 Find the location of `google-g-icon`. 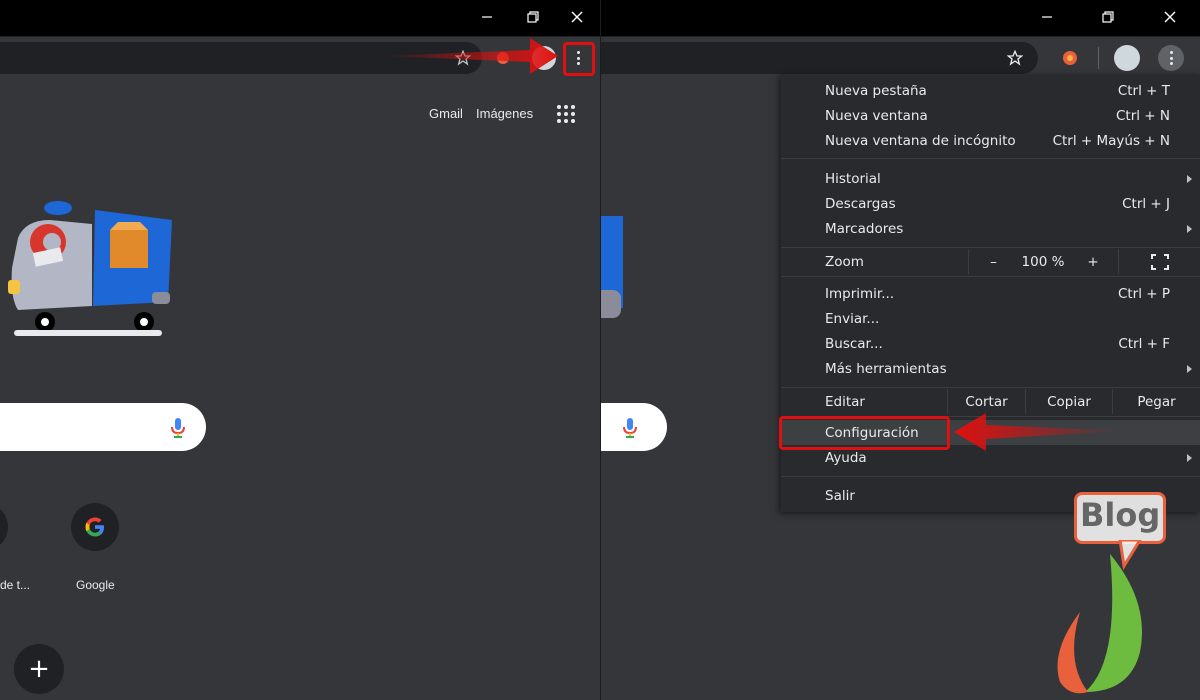

google-g-icon is located at coordinates (94, 527).